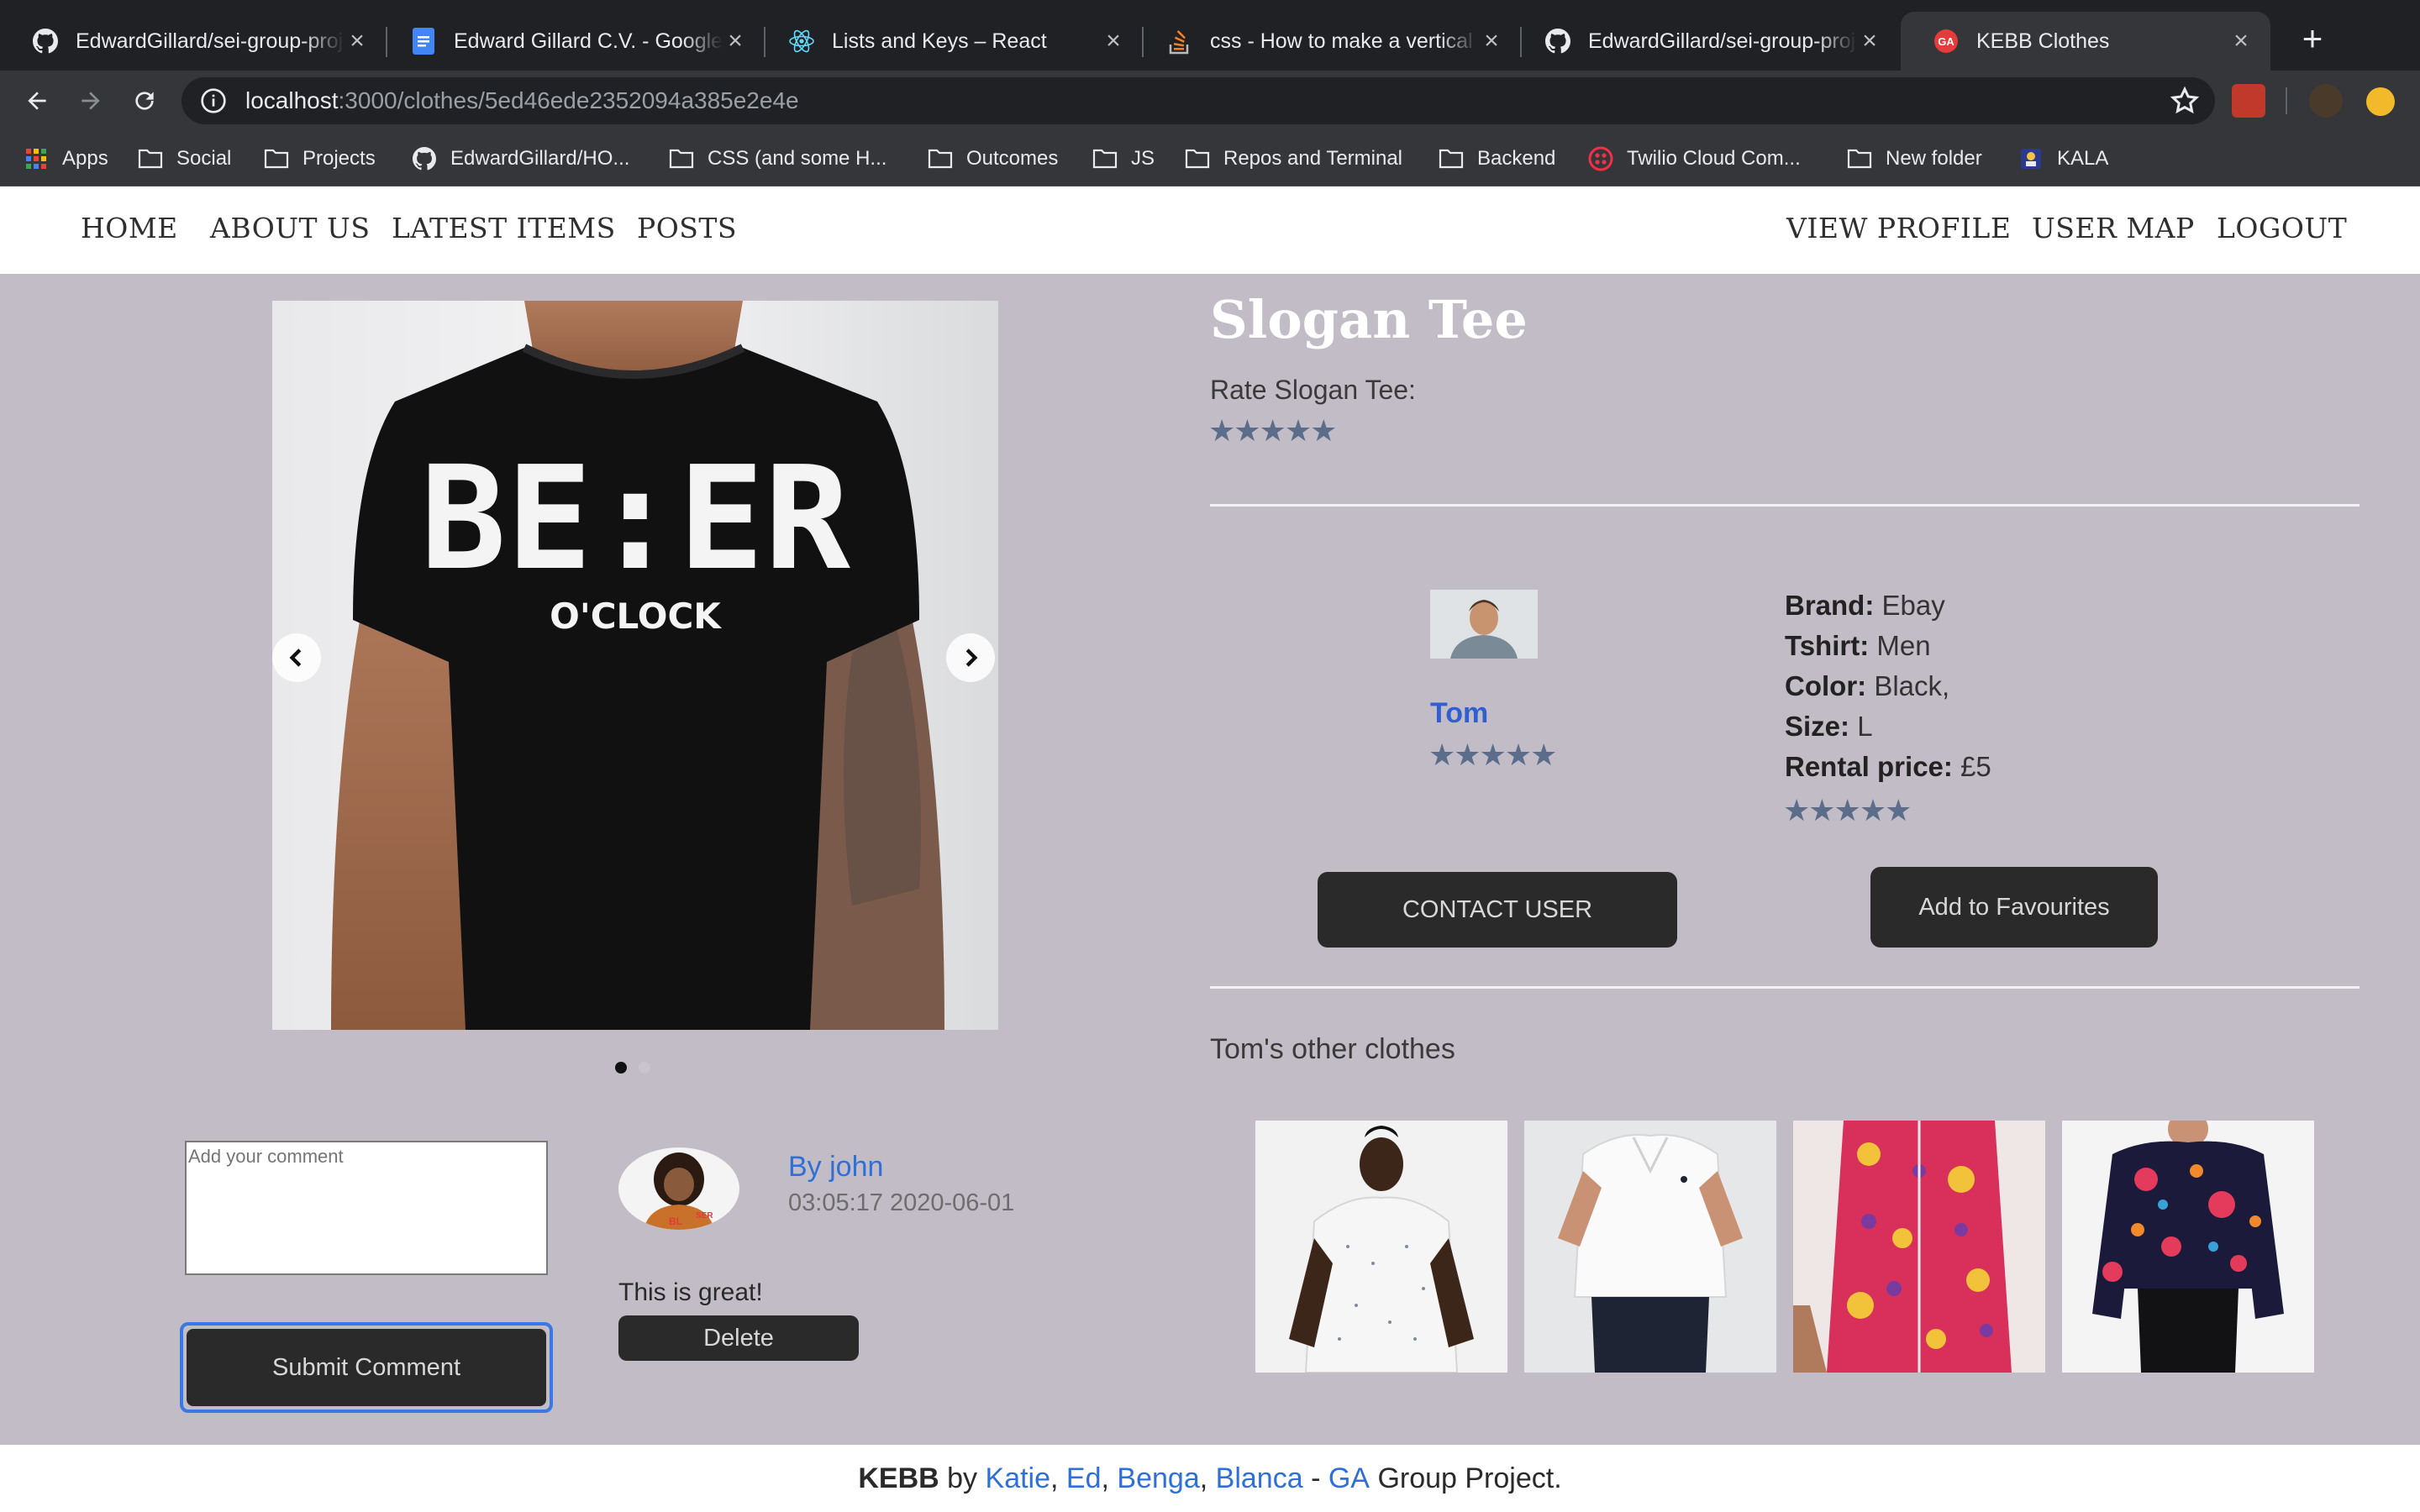 The image size is (2420, 1512). I want to click on twilio-icon, so click(1600, 158).